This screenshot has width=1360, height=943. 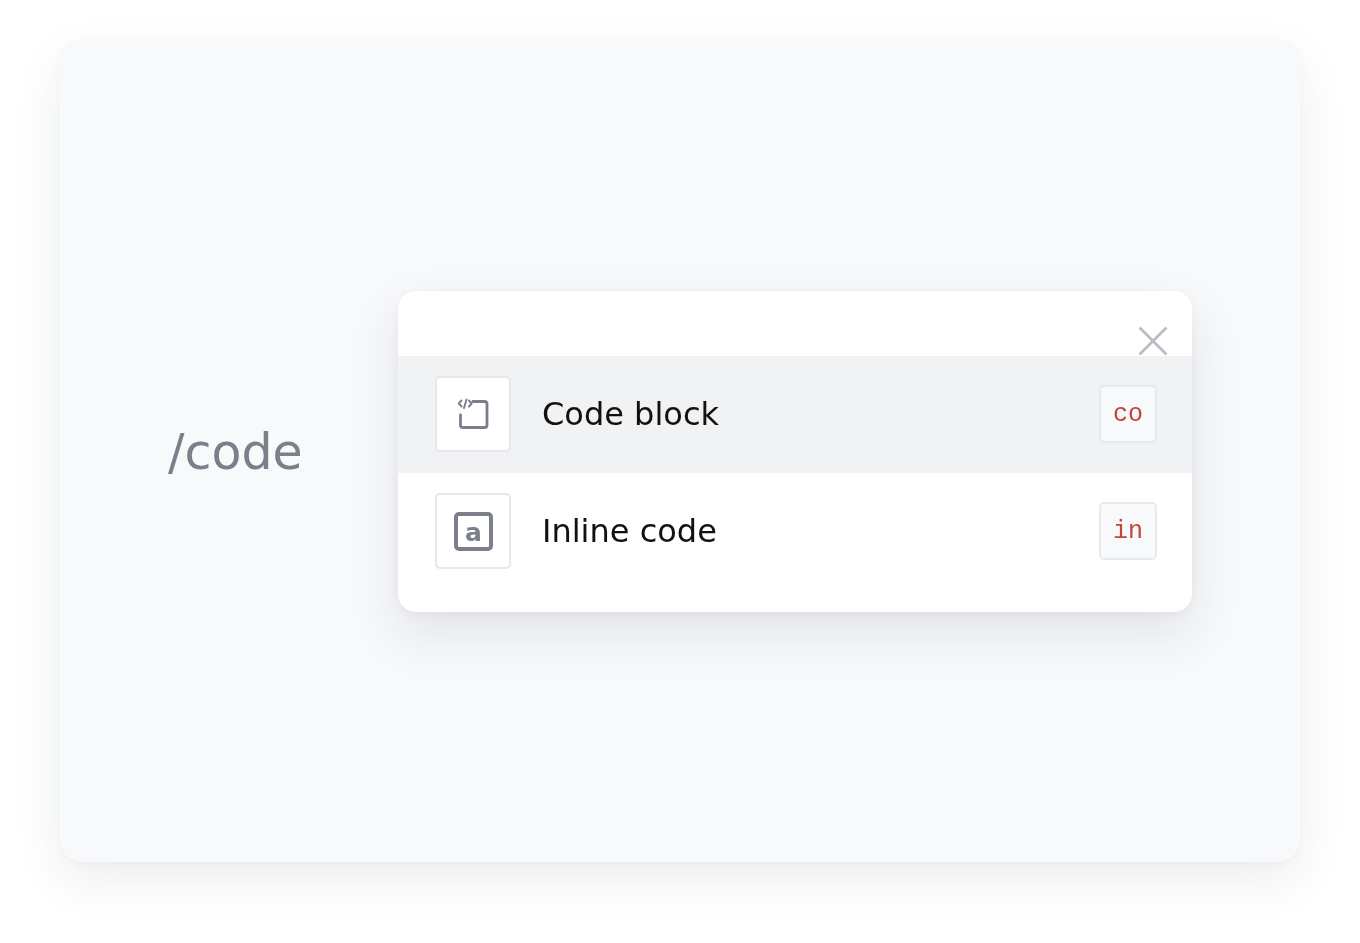 What do you see at coordinates (795, 414) in the screenshot?
I see `menu-item: Code block co` at bounding box center [795, 414].